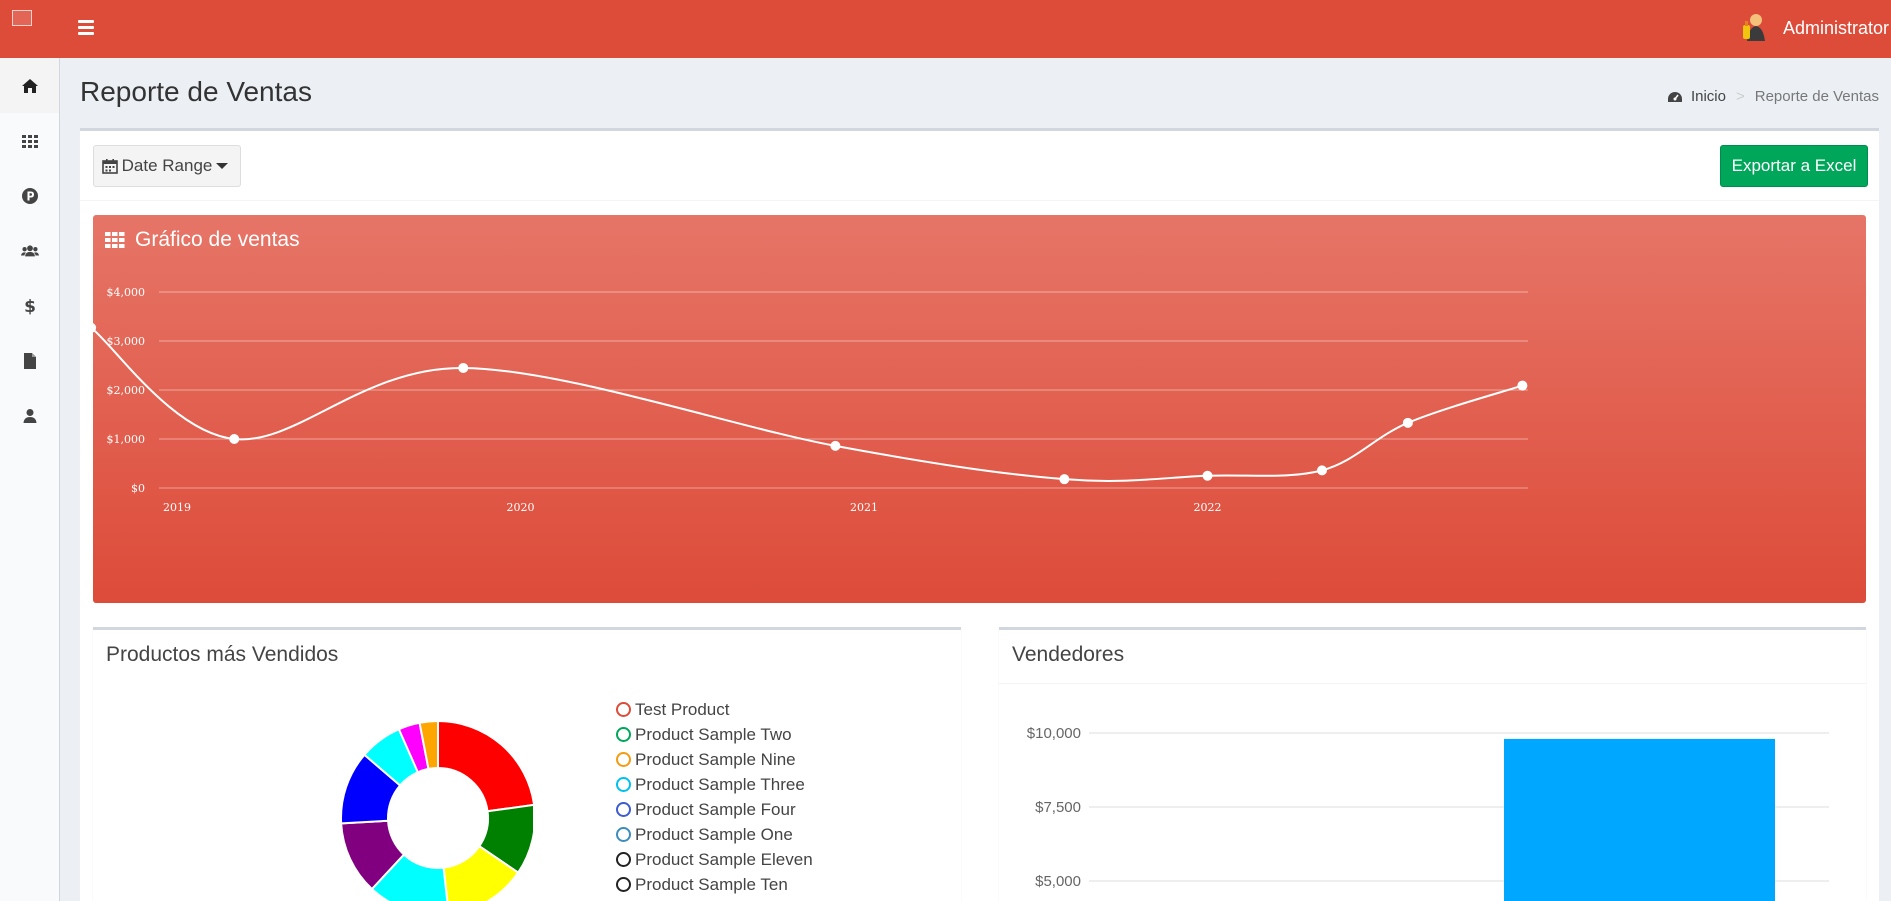 Image resolution: width=1891 pixels, height=901 pixels. What do you see at coordinates (945, 29) in the screenshot?
I see `top-navbar: Administrator` at bounding box center [945, 29].